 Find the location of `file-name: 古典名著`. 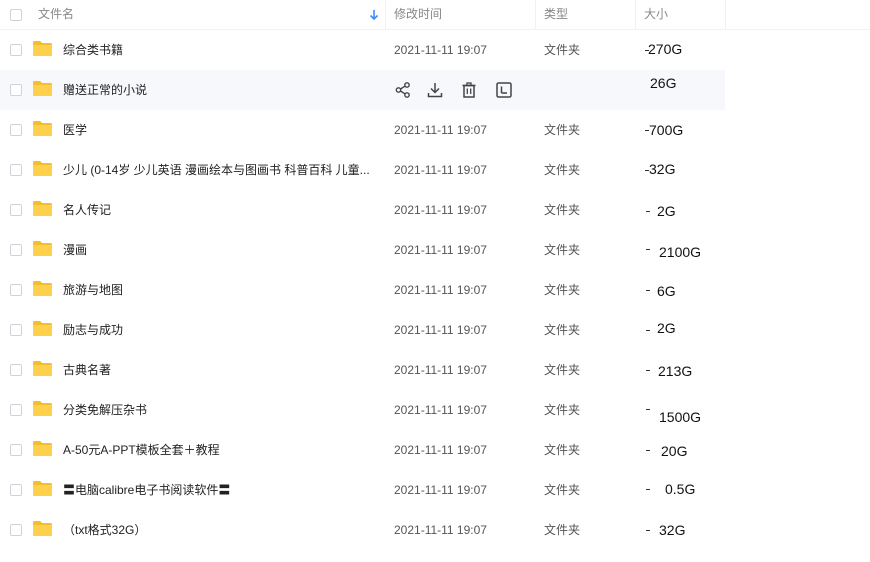

file-name: 古典名著 is located at coordinates (87, 370).